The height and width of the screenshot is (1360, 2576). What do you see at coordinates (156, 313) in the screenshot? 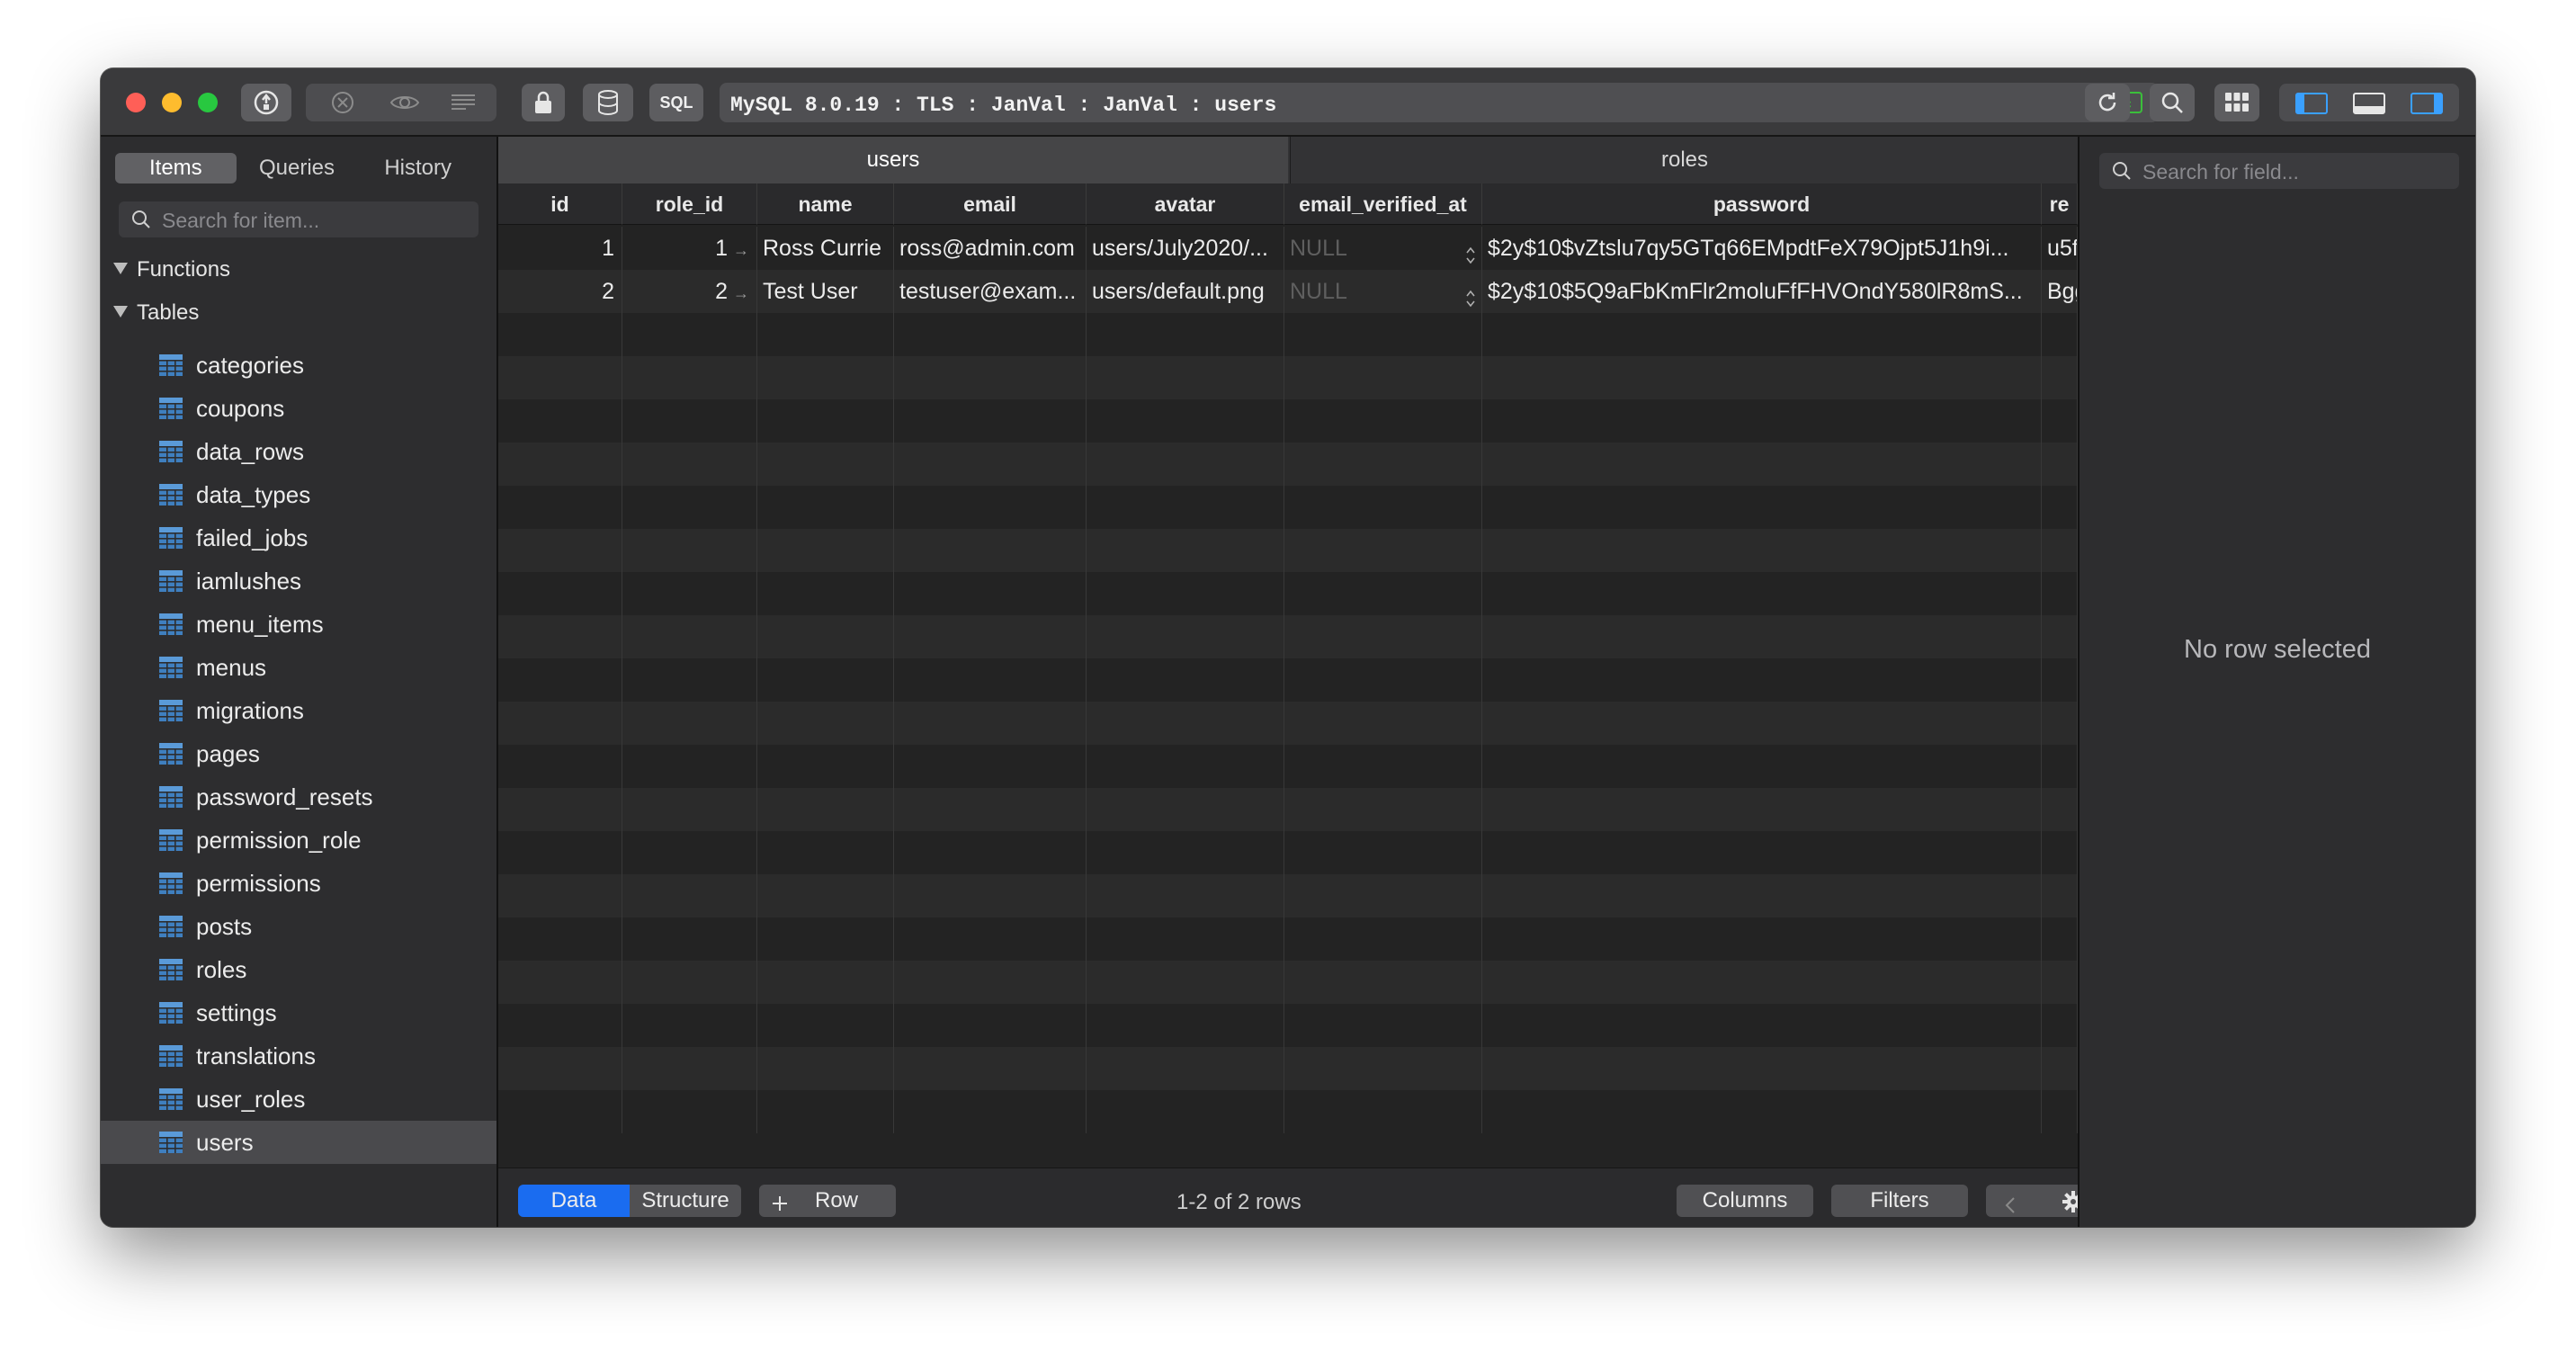
I see `tables-group: Tables` at bounding box center [156, 313].